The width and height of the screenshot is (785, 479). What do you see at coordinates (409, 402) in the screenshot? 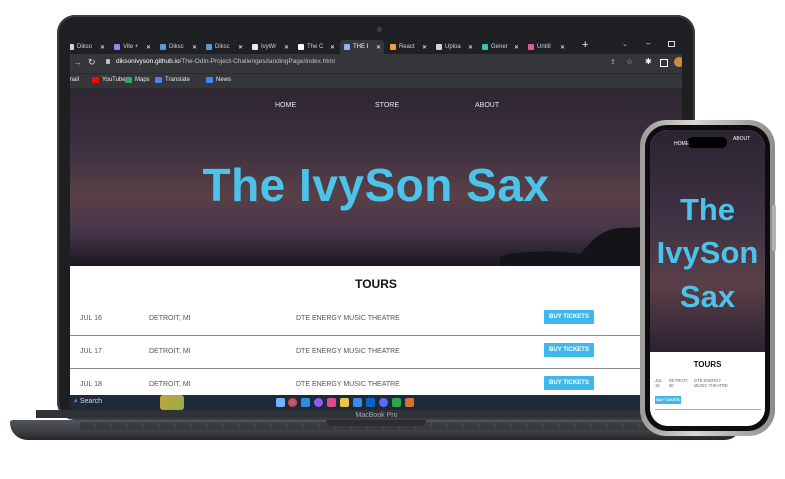
I see `app-active-icon` at bounding box center [409, 402].